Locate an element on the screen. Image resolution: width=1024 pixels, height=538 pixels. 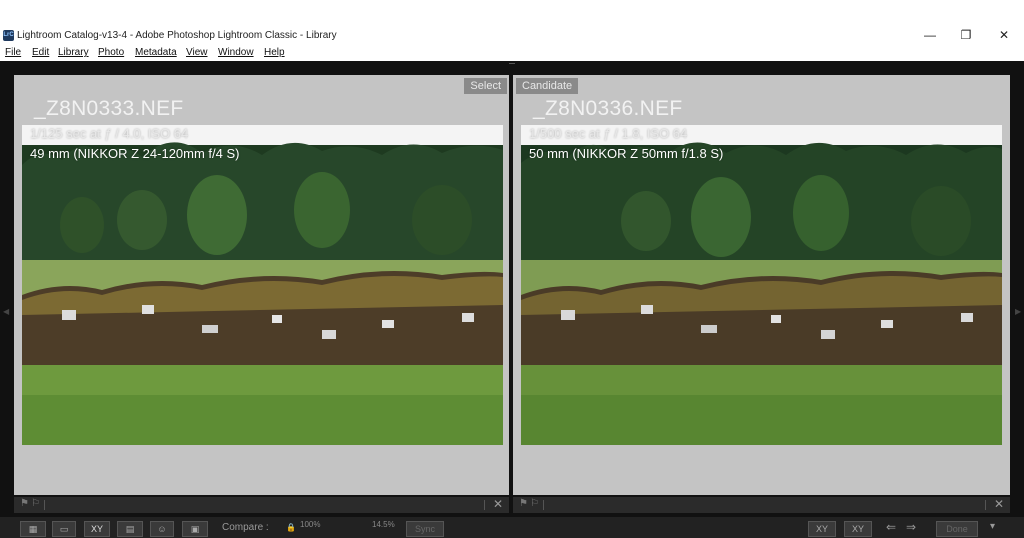
arrow-left-icon: ⇐ is located at coordinates (891, 527).